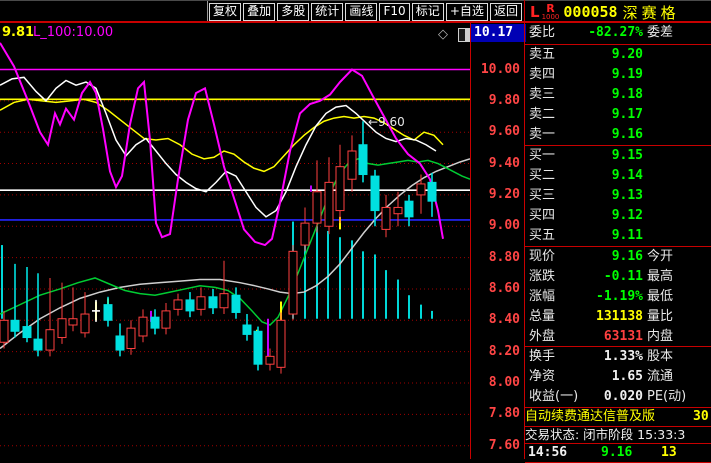 The width and height of the screenshot is (711, 463). I want to click on weibi-section: 委比 -82.27% 委差, so click(618, 34).